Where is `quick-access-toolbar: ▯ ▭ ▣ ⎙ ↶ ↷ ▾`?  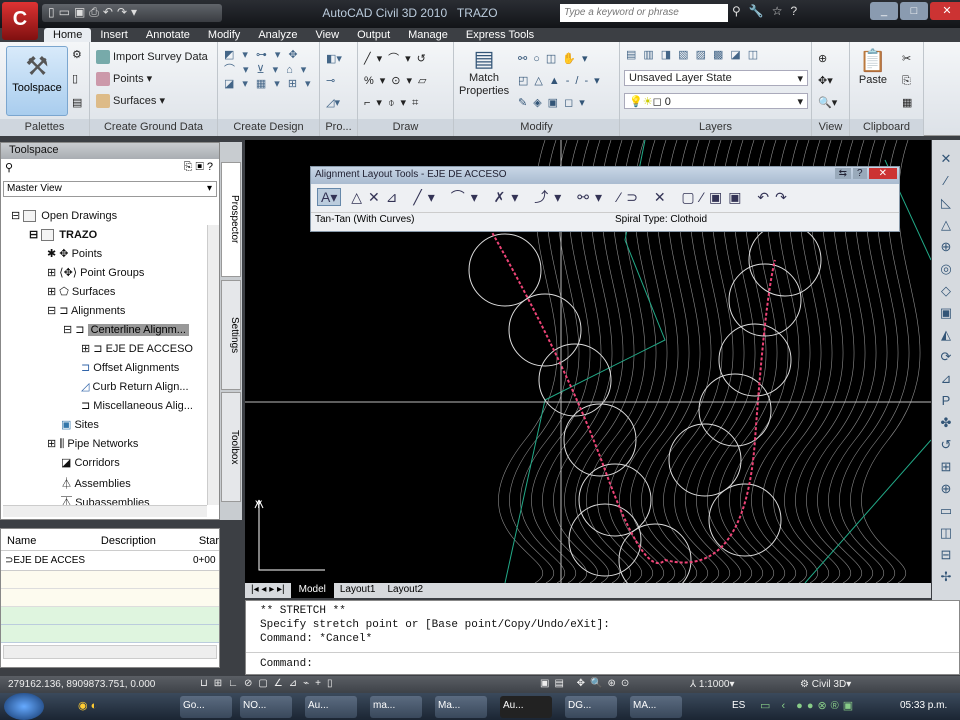
quick-access-toolbar: ▯ ▭ ▣ ⎙ ↶ ↷ ▾ is located at coordinates (132, 13).